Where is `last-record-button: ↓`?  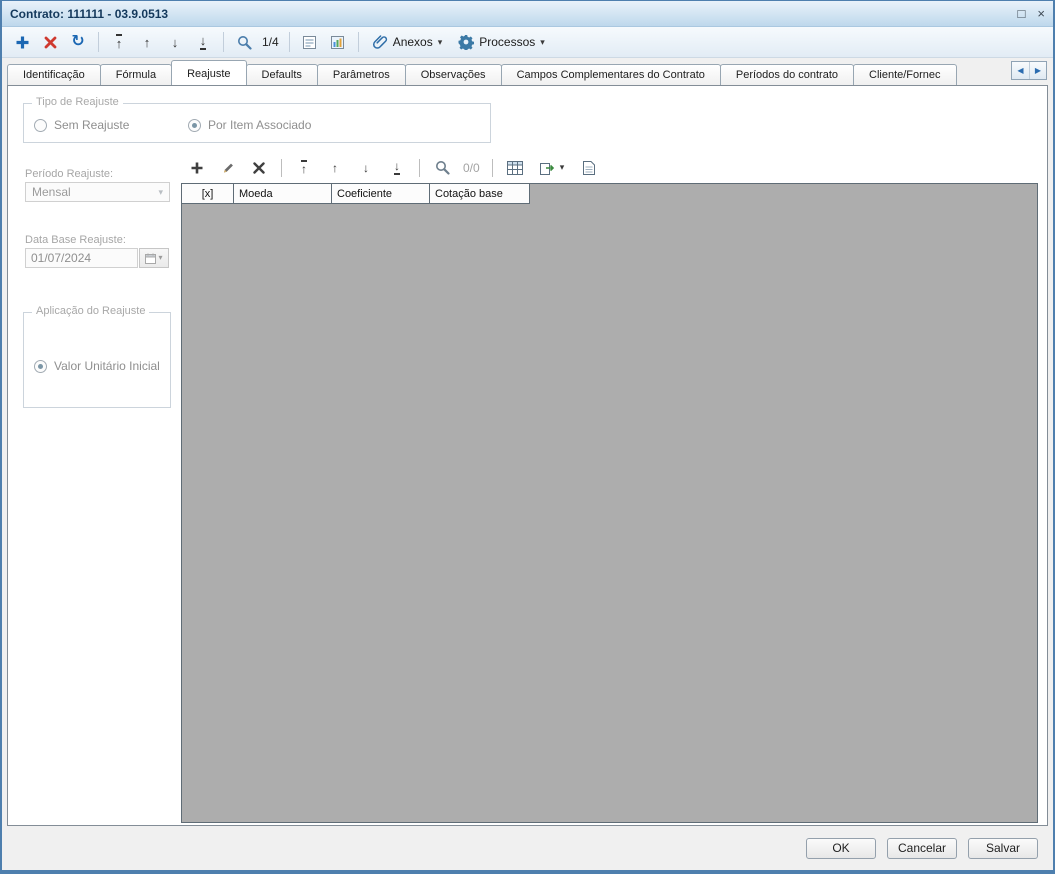
last-record-button: ↓ is located at coordinates (203, 42).